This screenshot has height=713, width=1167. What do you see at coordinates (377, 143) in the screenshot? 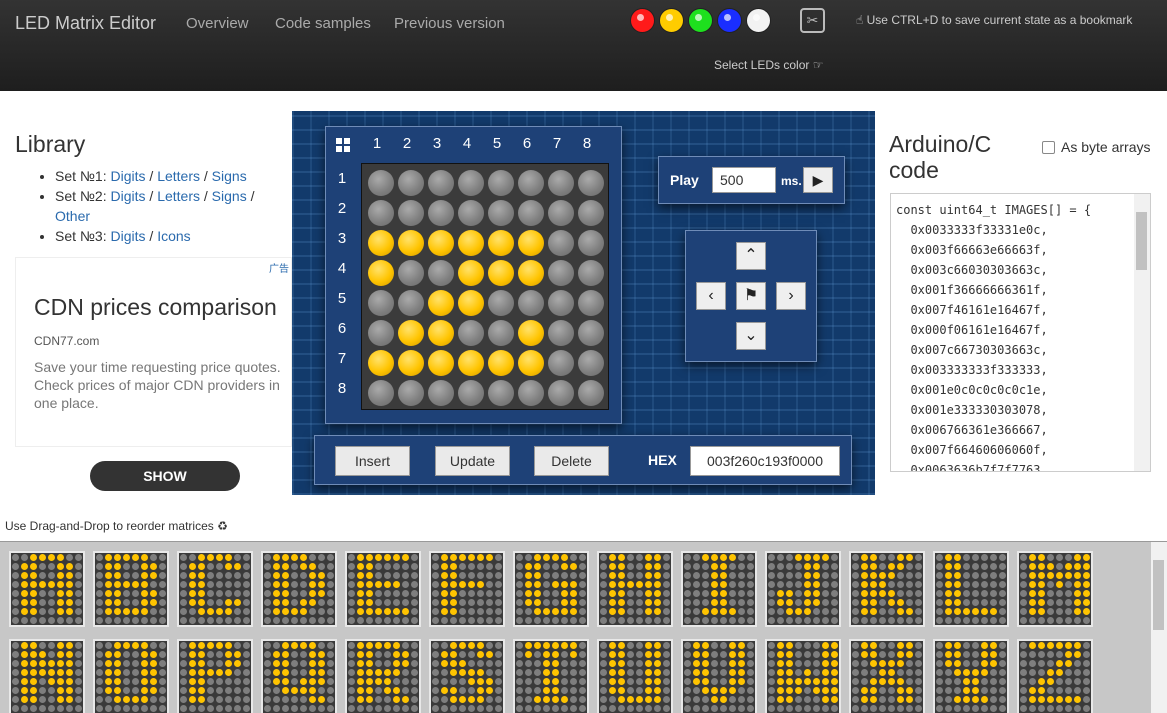
I see `column-number: 1` at bounding box center [377, 143].